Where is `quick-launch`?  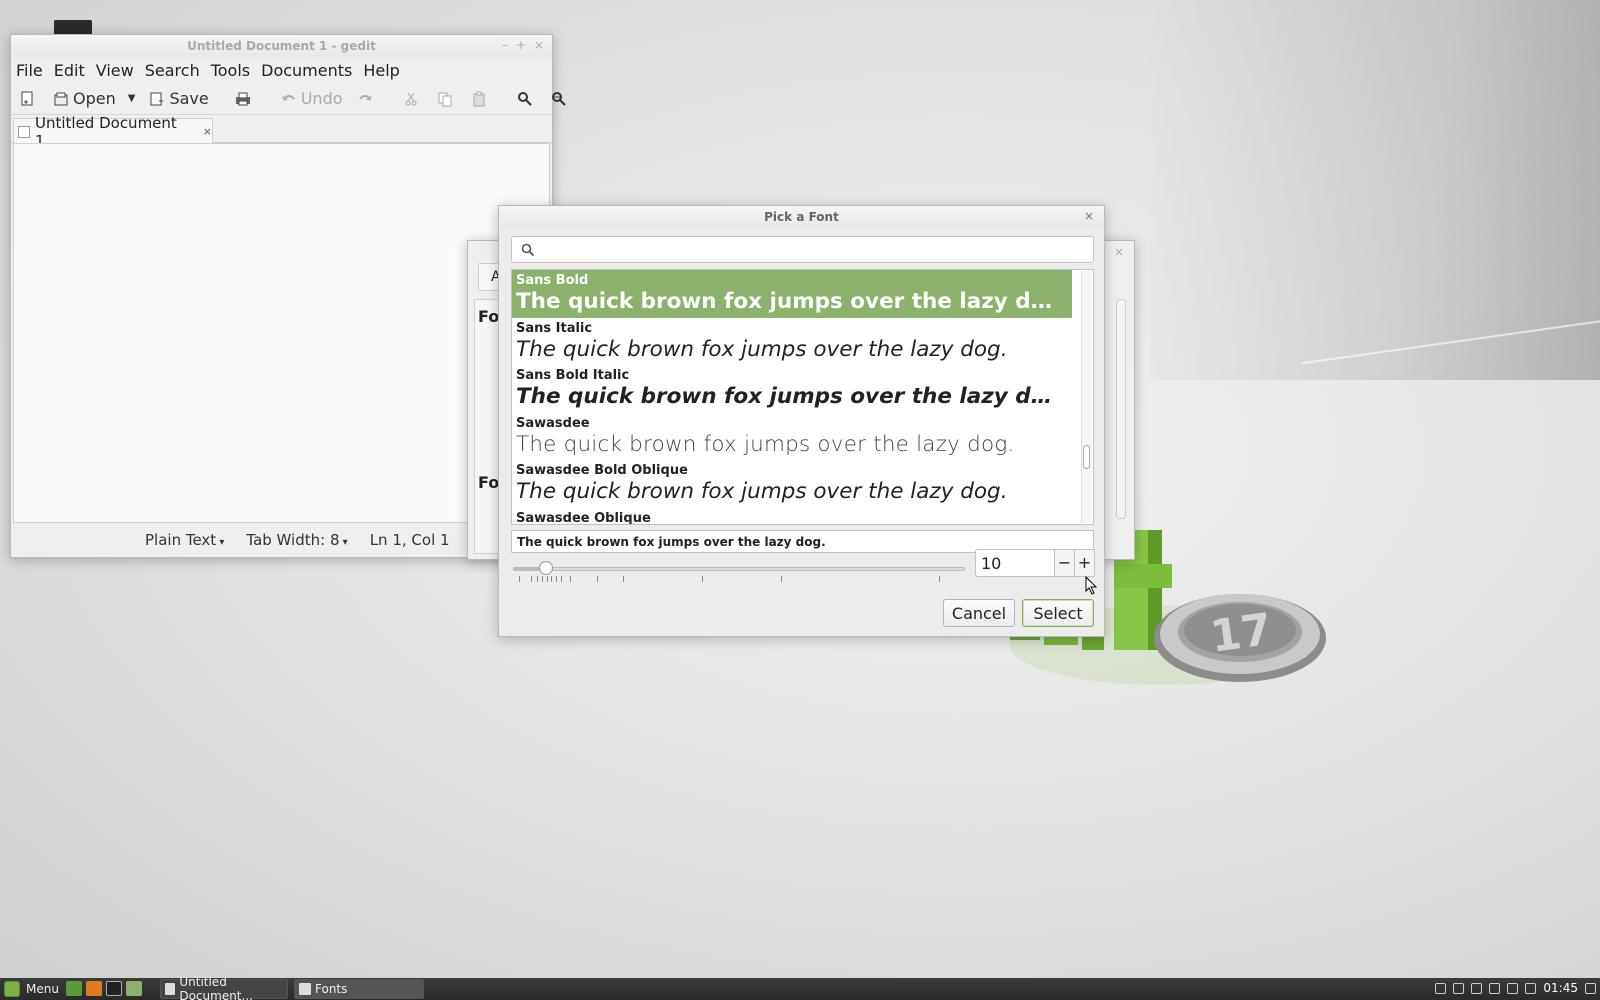 quick-launch is located at coordinates (104, 988).